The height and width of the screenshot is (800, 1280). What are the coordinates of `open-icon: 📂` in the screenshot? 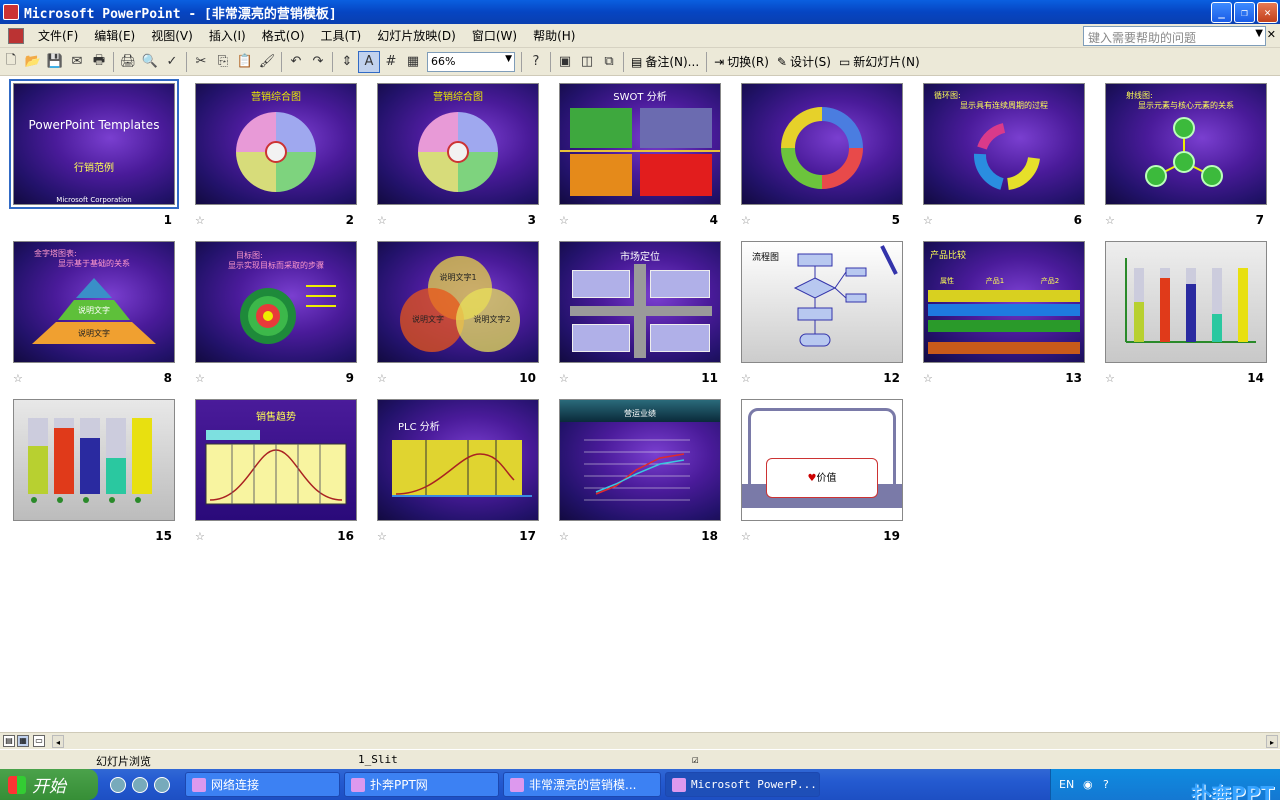 It's located at (33, 62).